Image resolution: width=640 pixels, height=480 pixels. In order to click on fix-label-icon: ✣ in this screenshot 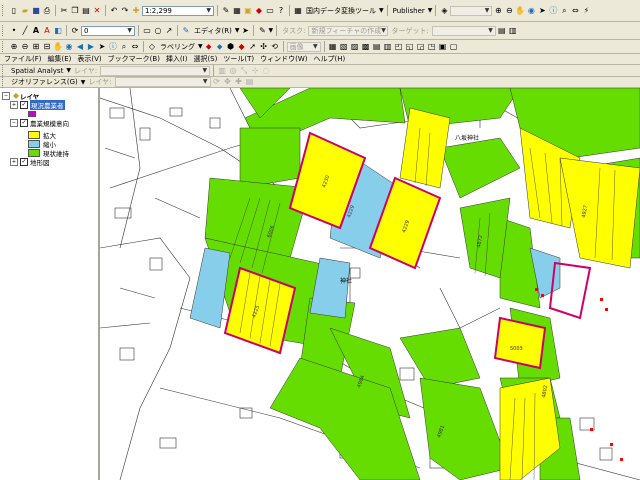, I will do `click(264, 47)`.